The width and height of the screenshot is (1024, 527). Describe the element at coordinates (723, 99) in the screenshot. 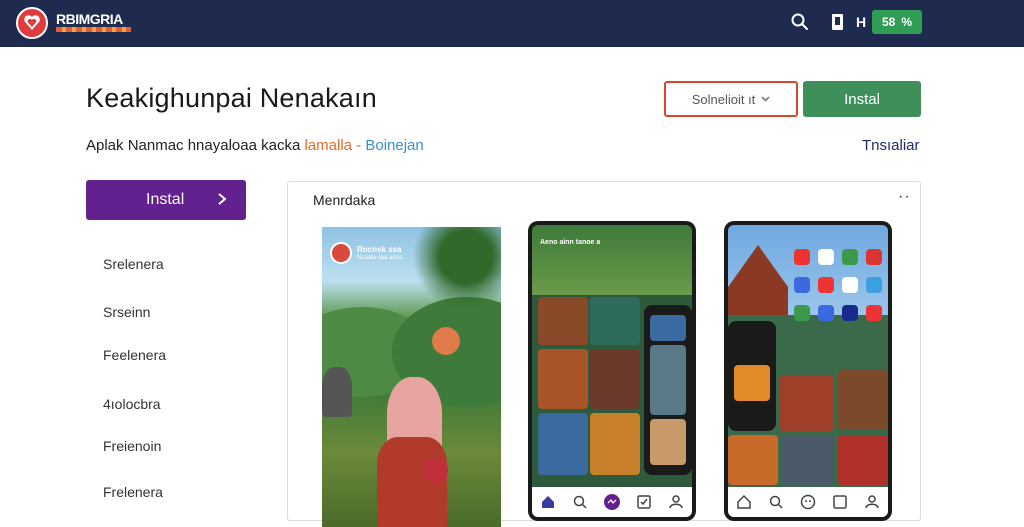

I see `select-value: Solnelioit ıt` at that location.